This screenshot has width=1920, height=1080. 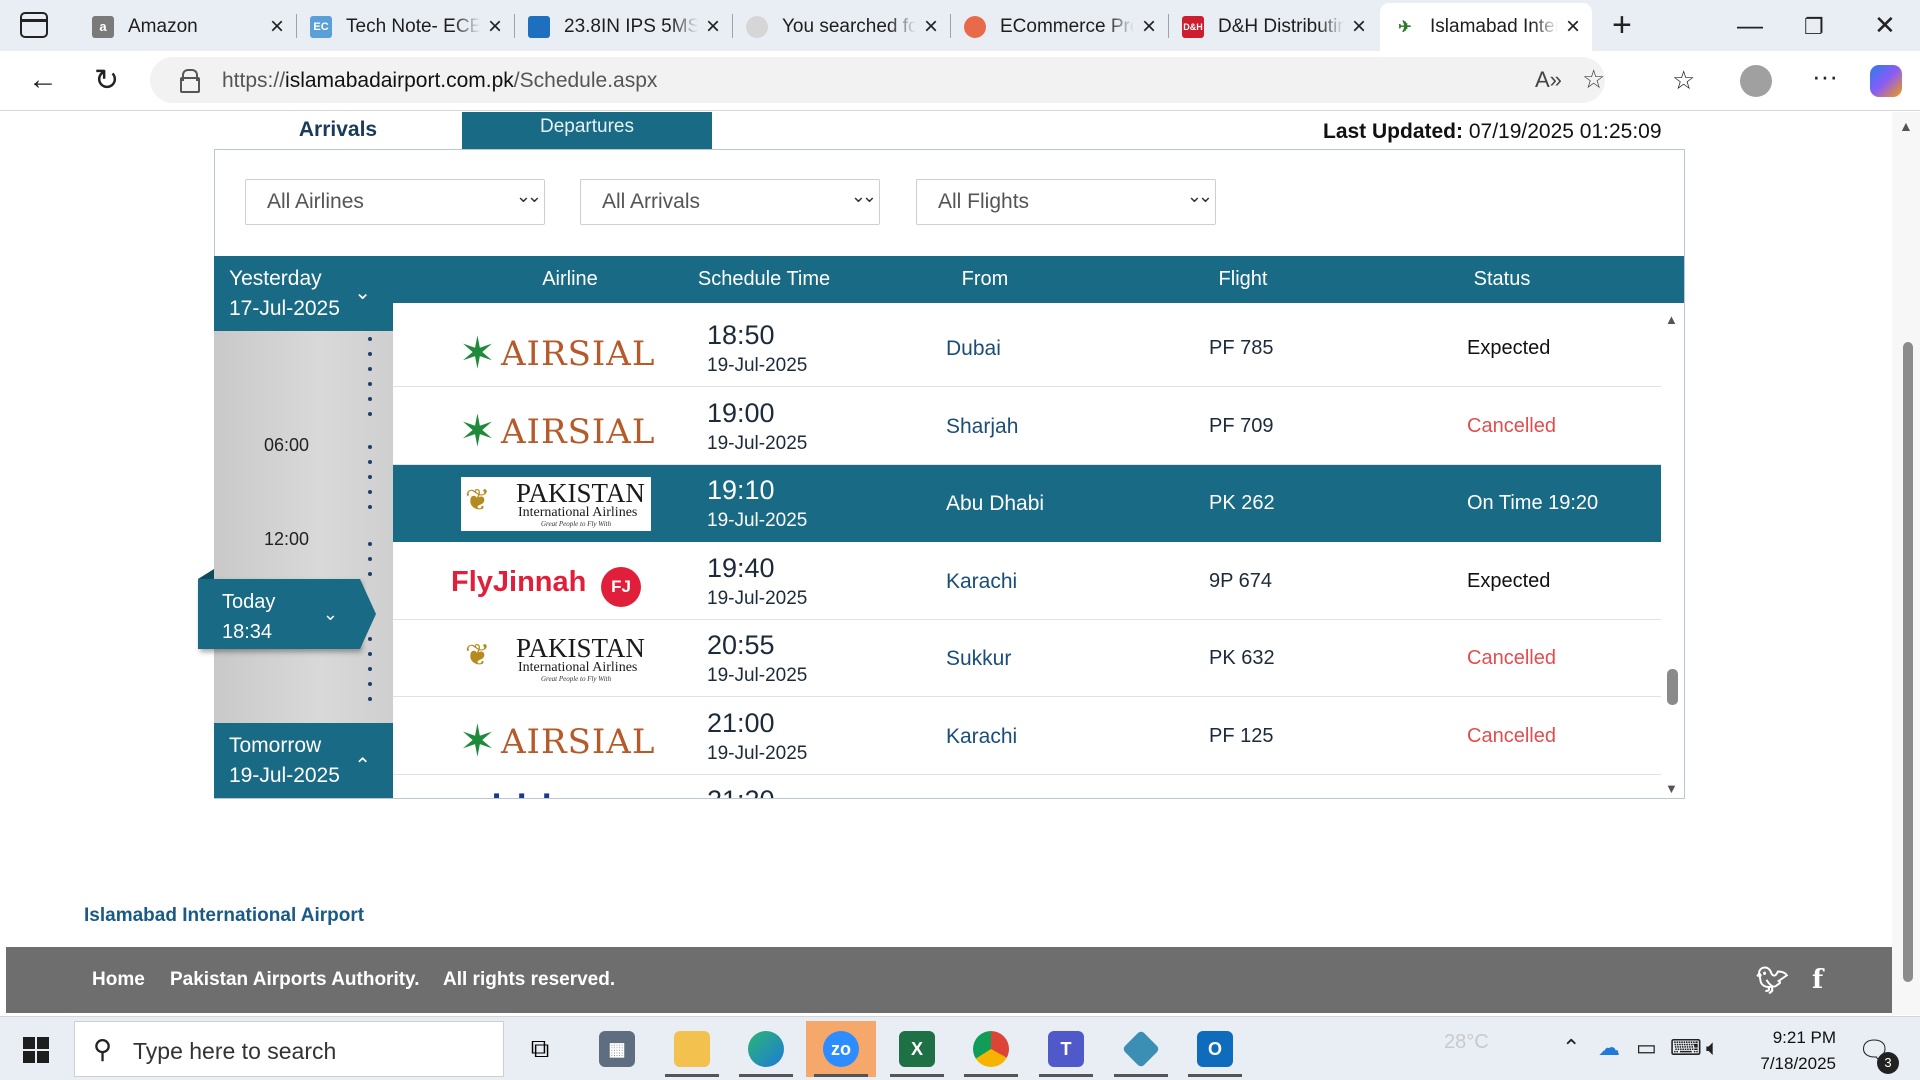 I want to click on new-tab-icon: +, so click(x=1622, y=25).